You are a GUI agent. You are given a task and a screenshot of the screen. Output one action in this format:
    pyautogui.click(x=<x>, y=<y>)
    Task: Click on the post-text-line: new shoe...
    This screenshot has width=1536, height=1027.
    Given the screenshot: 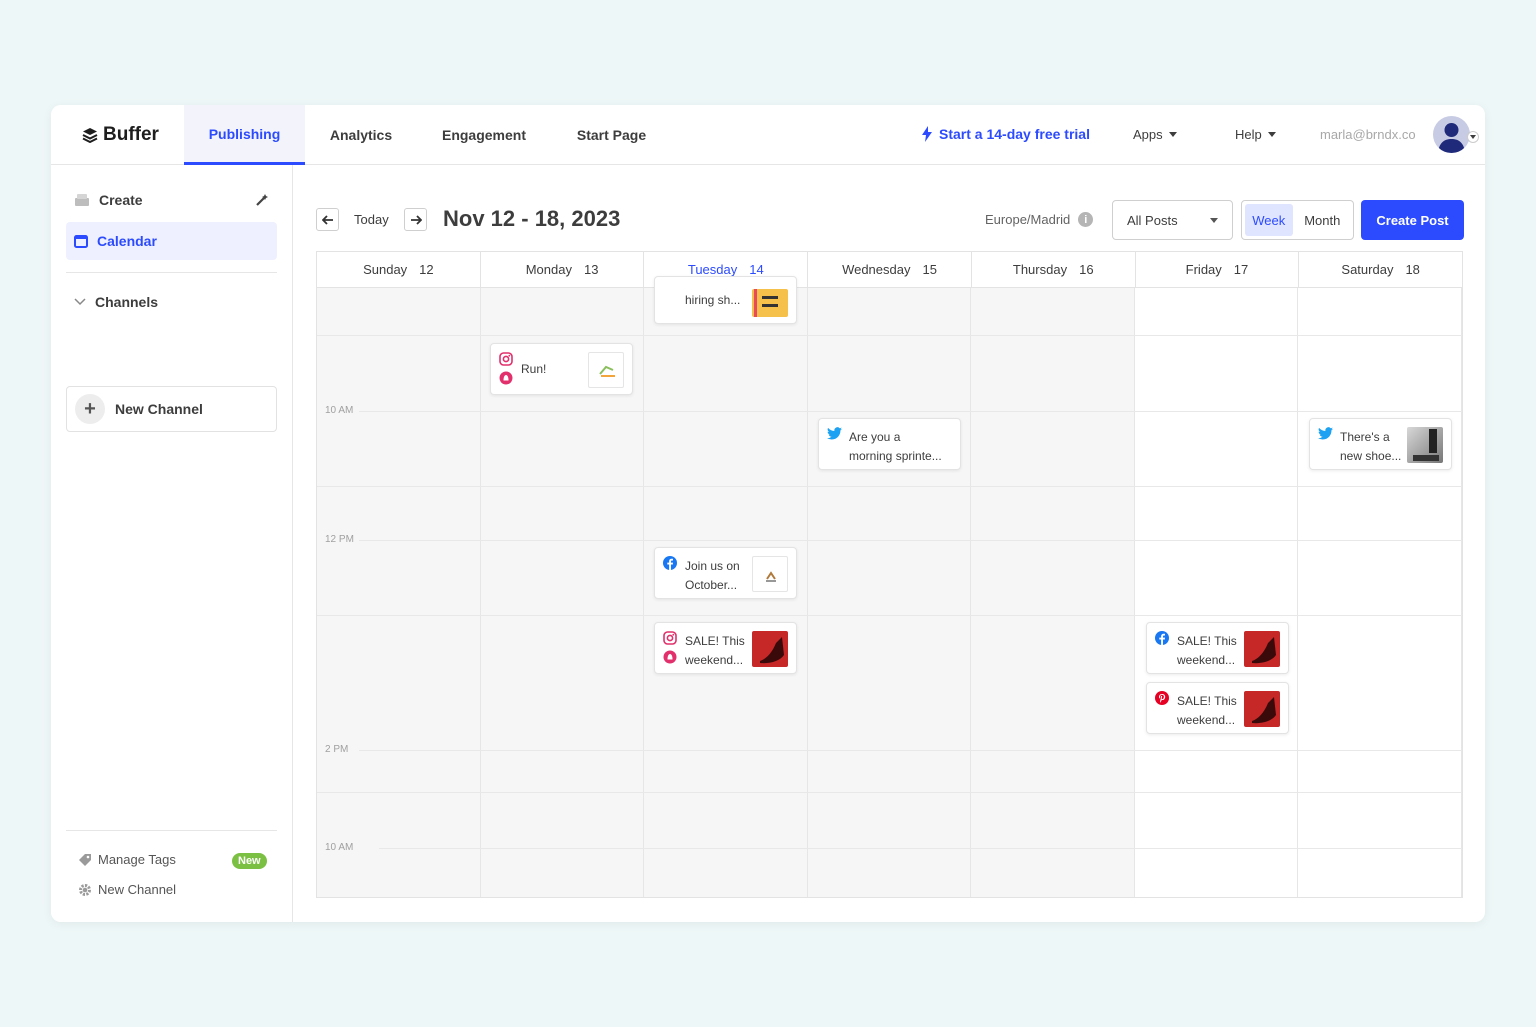 What is the action you would take?
    pyautogui.click(x=1371, y=456)
    